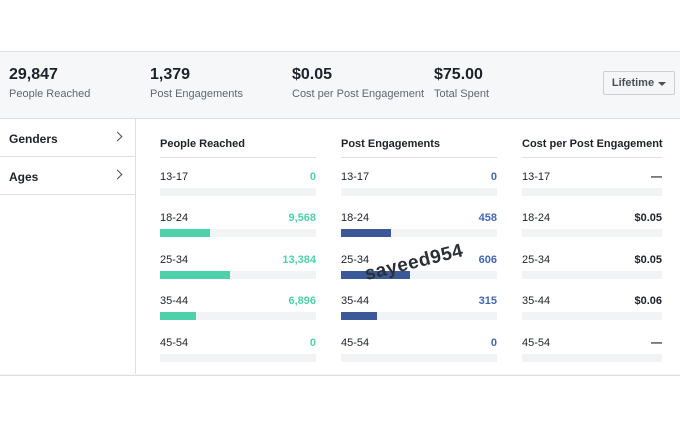 The height and width of the screenshot is (425, 680). I want to click on date-range-label: Lifetime, so click(633, 83).